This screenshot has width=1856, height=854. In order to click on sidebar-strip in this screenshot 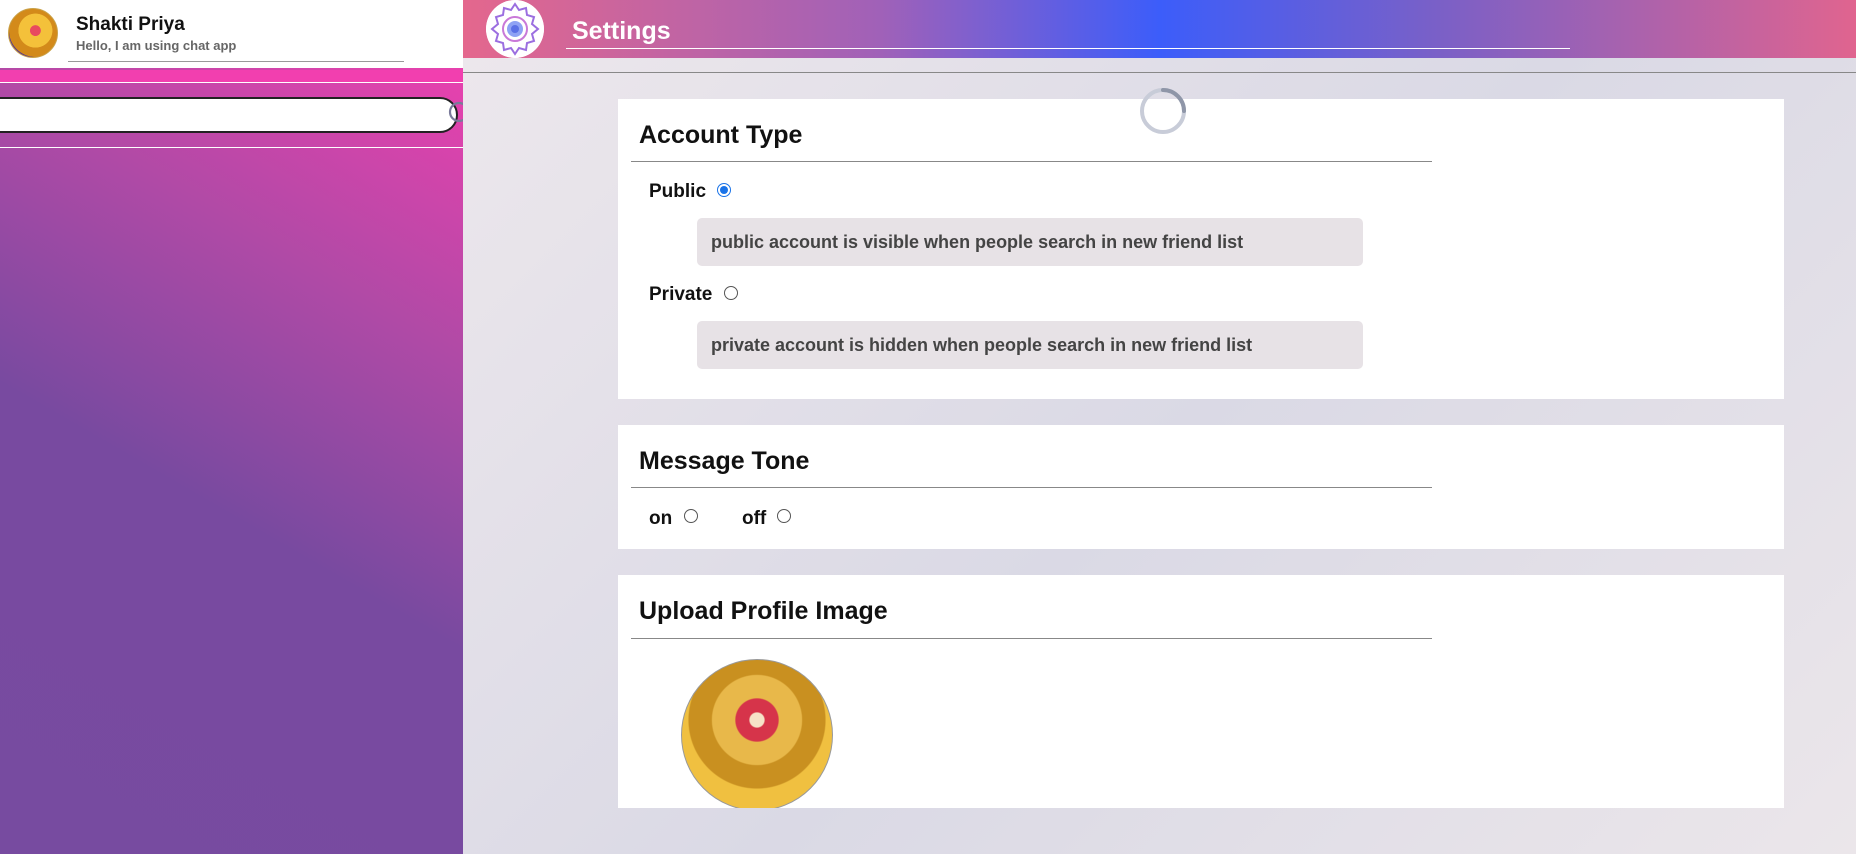, I will do `click(231, 76)`.